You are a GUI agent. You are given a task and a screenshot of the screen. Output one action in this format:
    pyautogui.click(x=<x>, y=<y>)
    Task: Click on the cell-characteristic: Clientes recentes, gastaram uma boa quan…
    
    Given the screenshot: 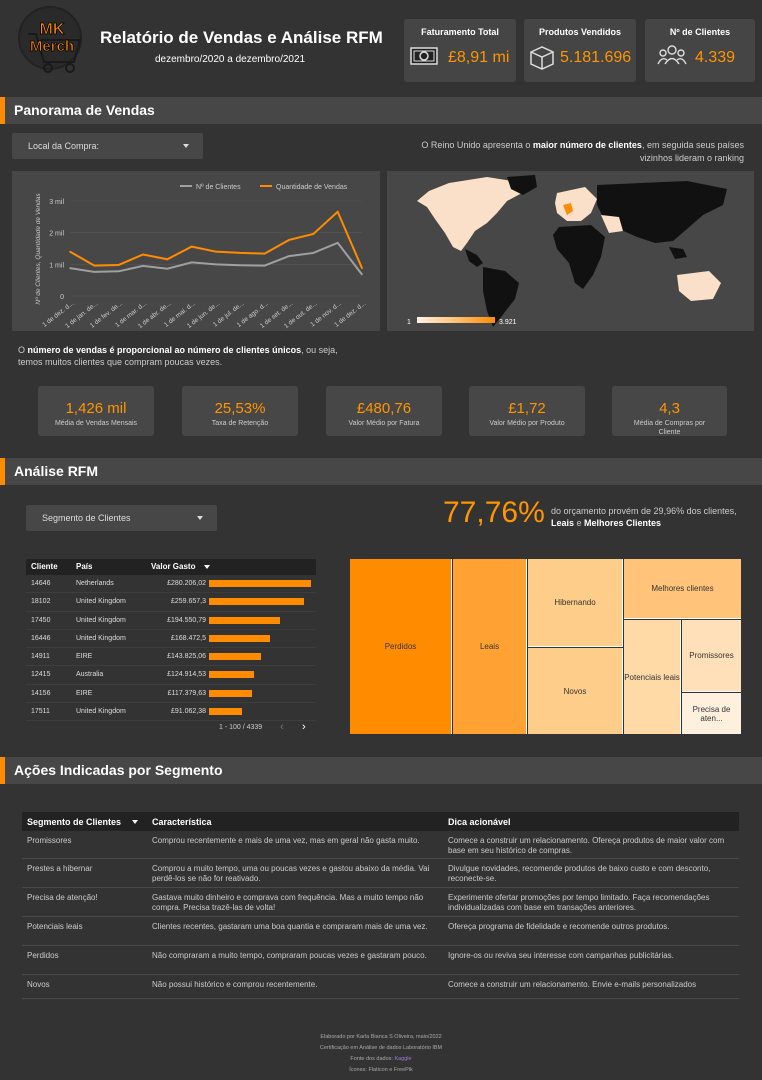 What is the action you would take?
    pyautogui.click(x=290, y=926)
    